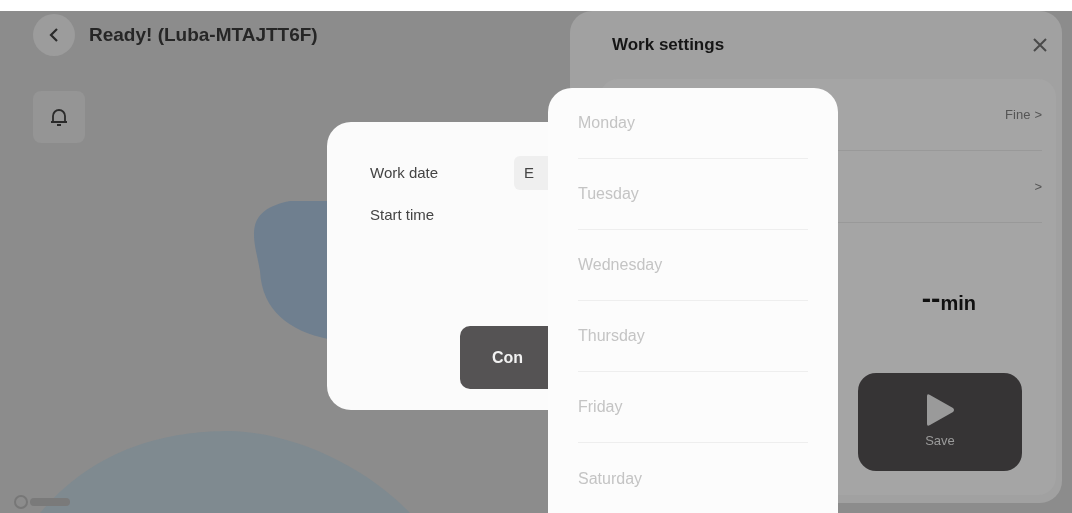 Image resolution: width=1072 pixels, height=513 pixels. Describe the element at coordinates (504, 357) in the screenshot. I see `confirm-button: Con` at that location.